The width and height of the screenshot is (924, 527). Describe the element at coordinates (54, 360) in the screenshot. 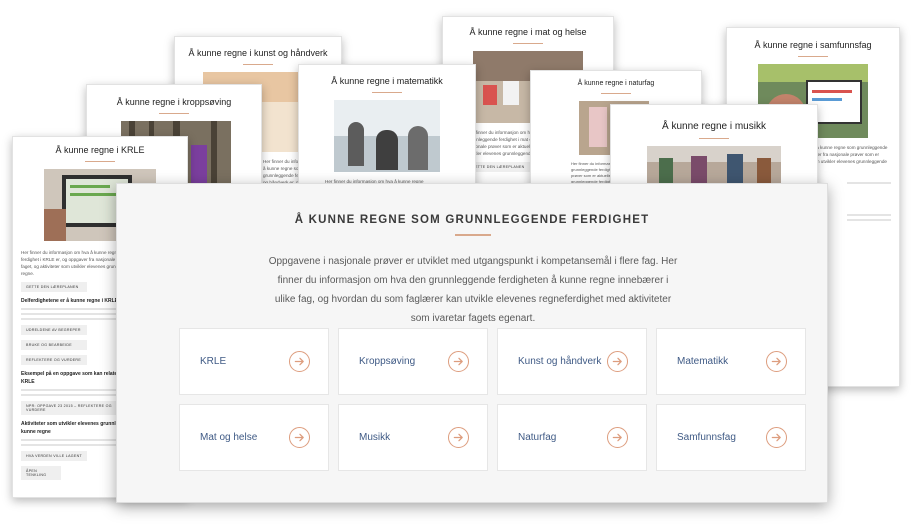

I see `accordion-button: REFLEKTERE OG VURDERE` at that location.